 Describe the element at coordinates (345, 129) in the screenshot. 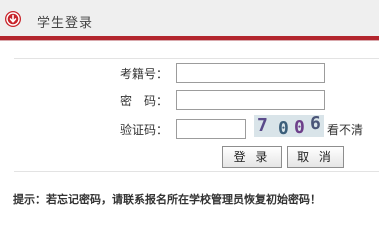

I see `captcha-refresh-link: 看不清` at that location.